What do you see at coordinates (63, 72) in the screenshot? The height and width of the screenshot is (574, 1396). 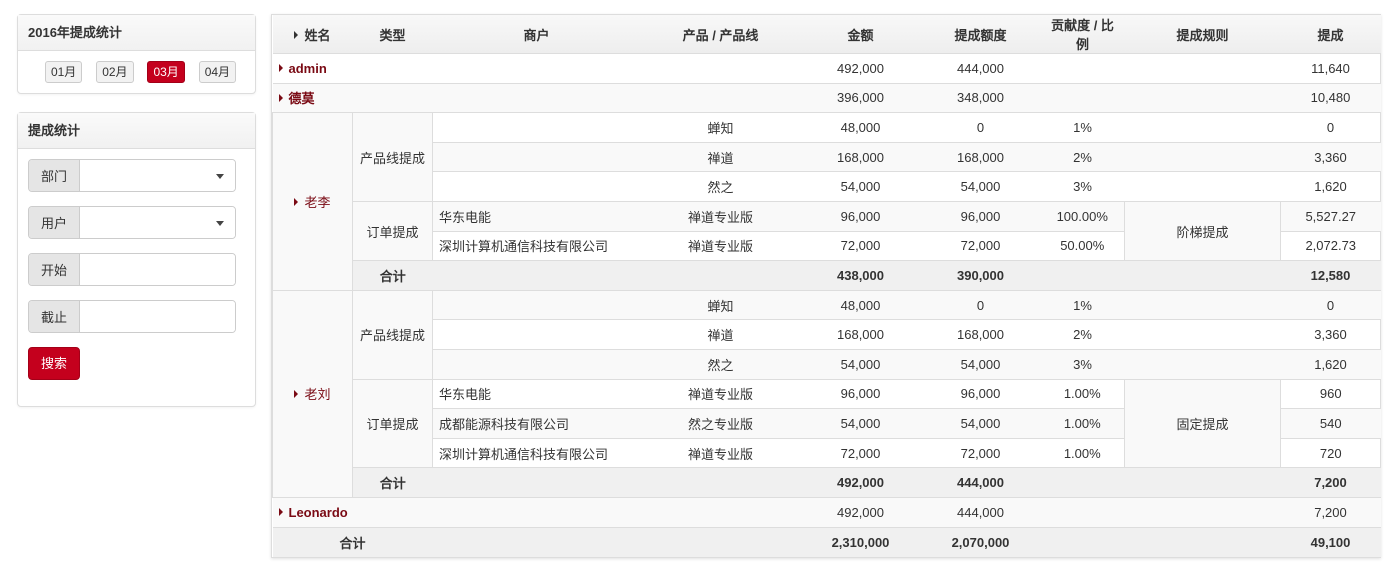 I see `month-button-1: 01月` at bounding box center [63, 72].